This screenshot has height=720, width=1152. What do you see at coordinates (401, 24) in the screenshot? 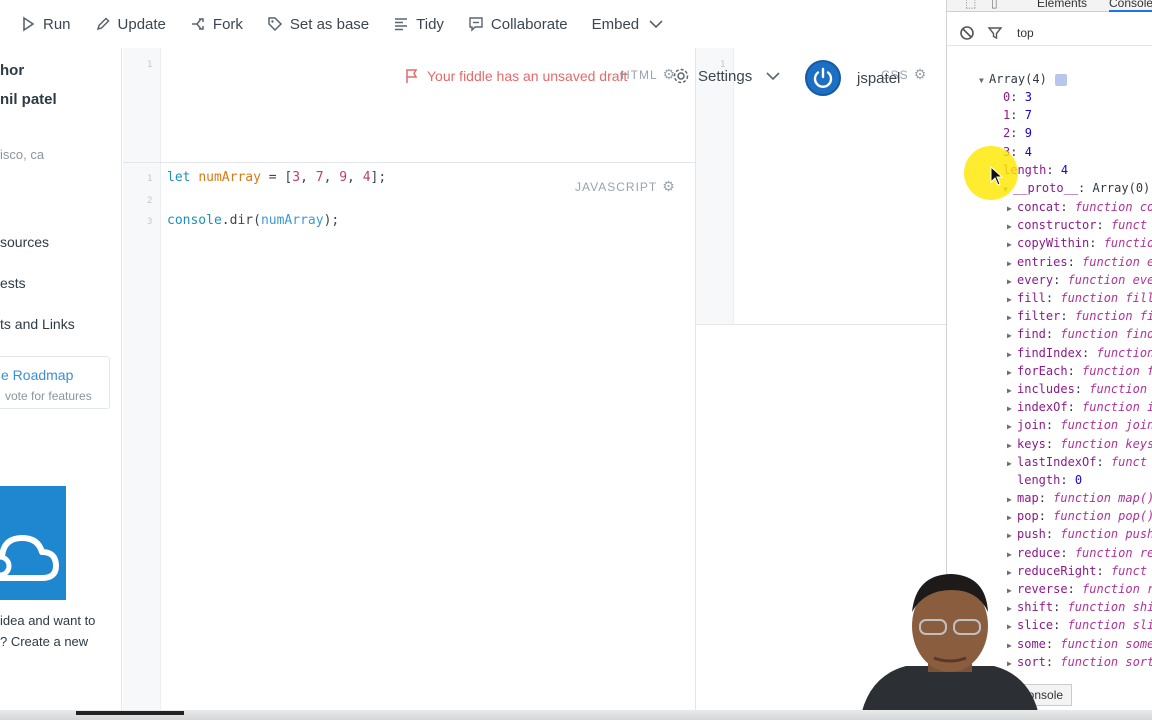
I see `align-left-icon` at bounding box center [401, 24].